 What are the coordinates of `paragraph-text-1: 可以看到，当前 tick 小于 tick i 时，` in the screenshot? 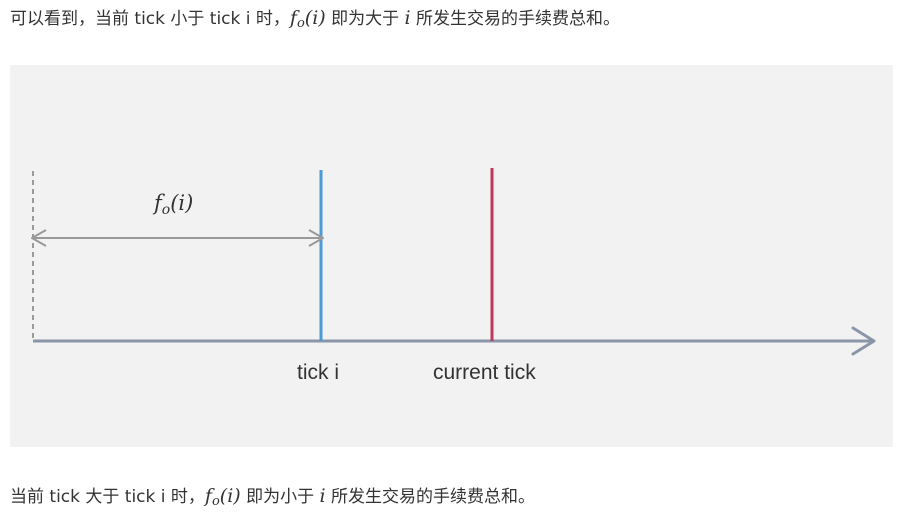 It's located at (150, 19).